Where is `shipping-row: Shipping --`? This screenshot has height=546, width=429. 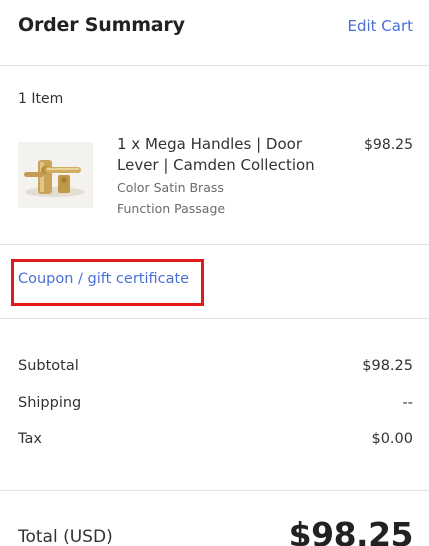
shipping-row: Shipping -- is located at coordinates (215, 405).